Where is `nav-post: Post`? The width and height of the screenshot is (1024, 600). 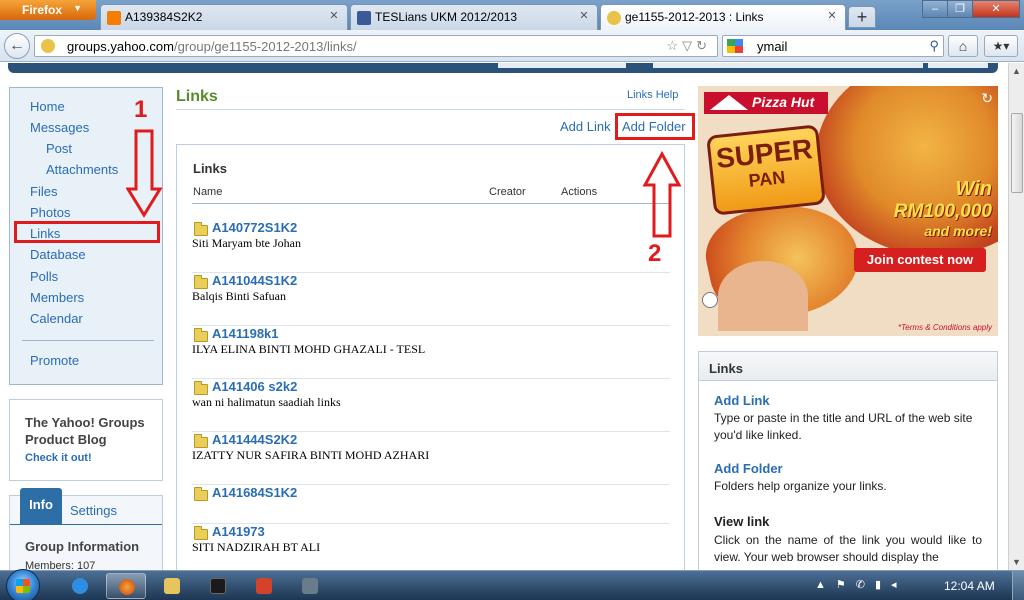 nav-post: Post is located at coordinates (59, 148).